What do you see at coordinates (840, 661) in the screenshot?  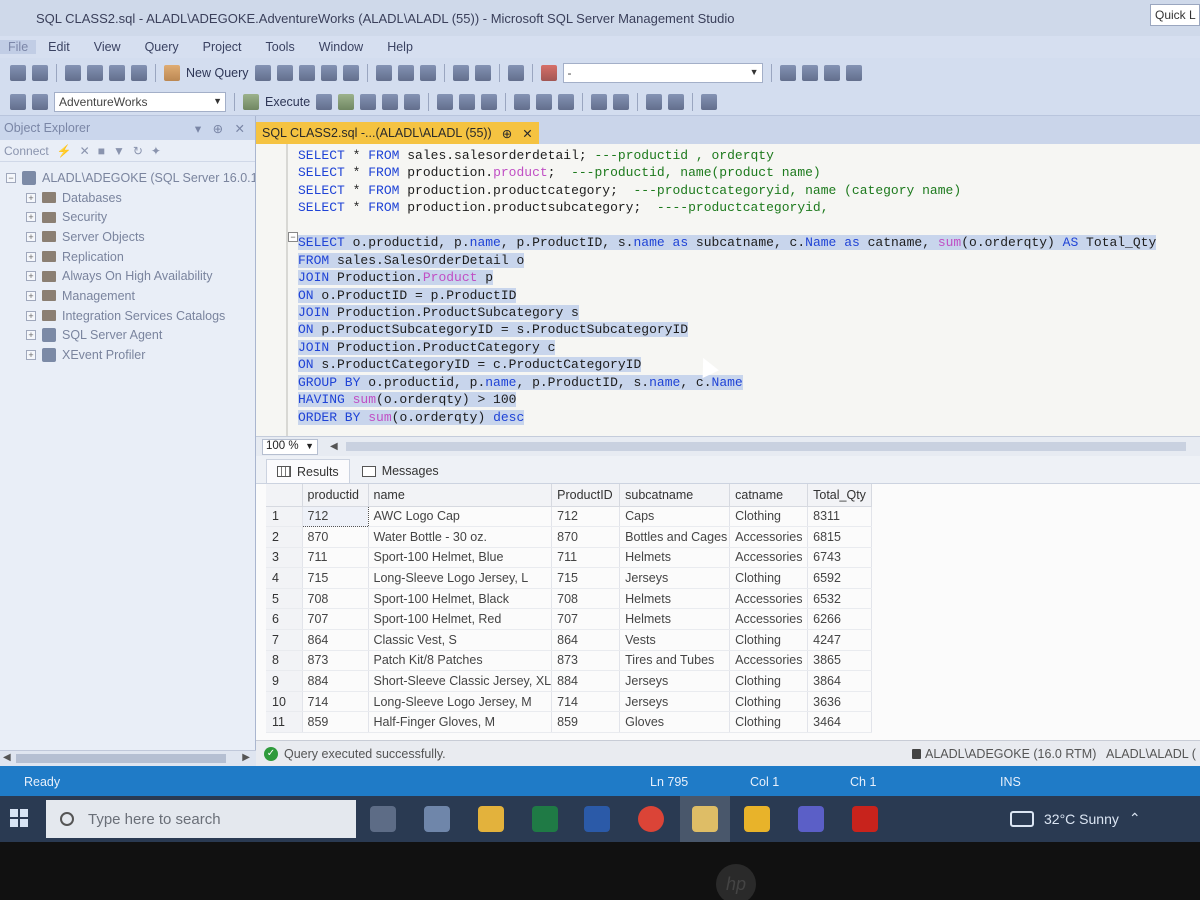 I see `table-cell: 3865` at bounding box center [840, 661].